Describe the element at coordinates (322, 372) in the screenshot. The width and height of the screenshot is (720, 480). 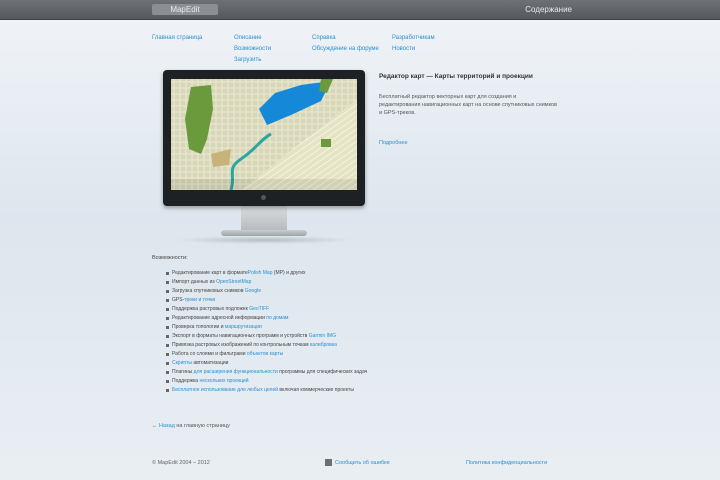
I see `feature-text-suffix: программы для специфических задач` at that location.